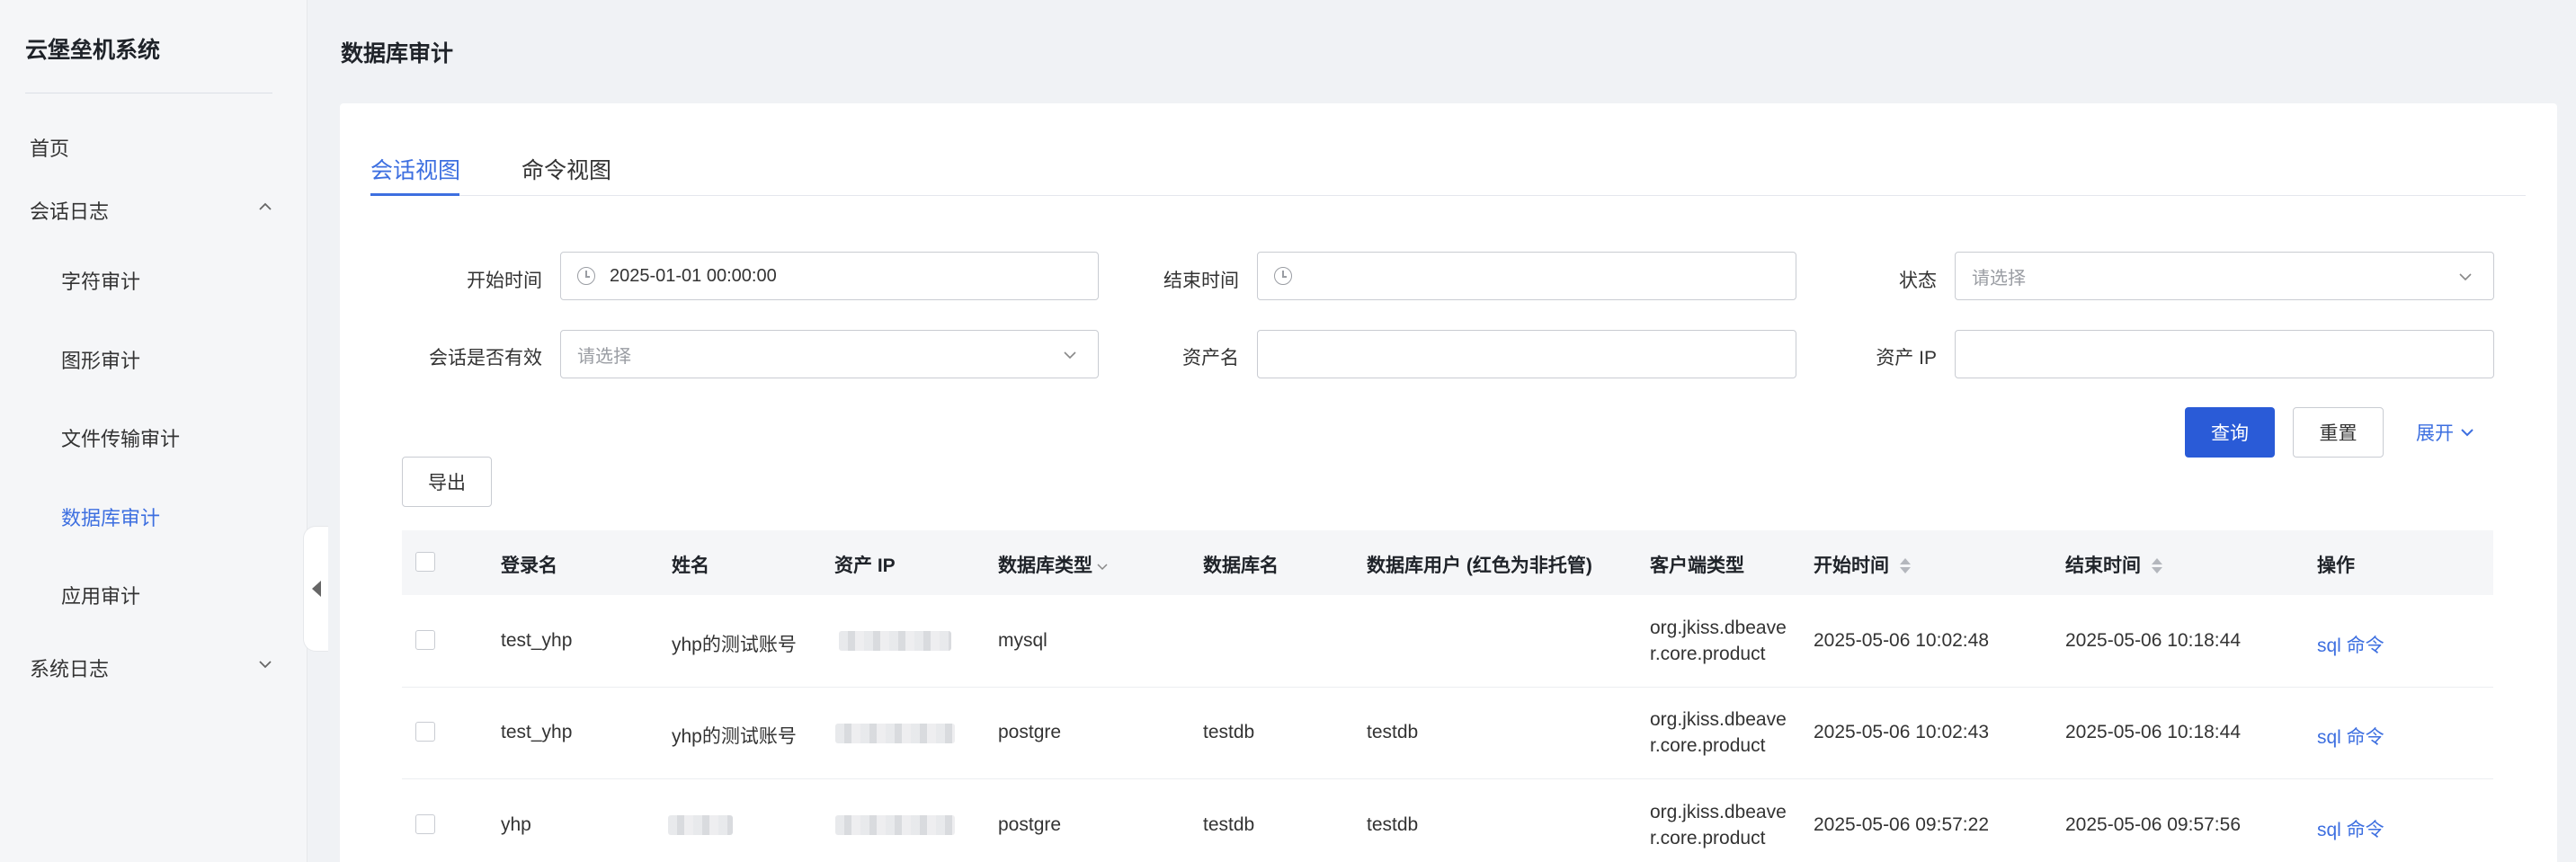  I want to click on export-button: 导出, so click(447, 482).